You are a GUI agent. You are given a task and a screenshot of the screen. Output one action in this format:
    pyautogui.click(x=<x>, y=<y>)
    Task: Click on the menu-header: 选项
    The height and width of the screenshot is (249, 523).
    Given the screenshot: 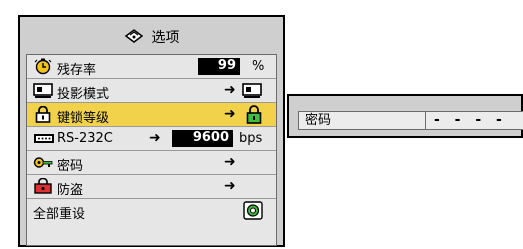 What is the action you would take?
    pyautogui.click(x=151, y=37)
    